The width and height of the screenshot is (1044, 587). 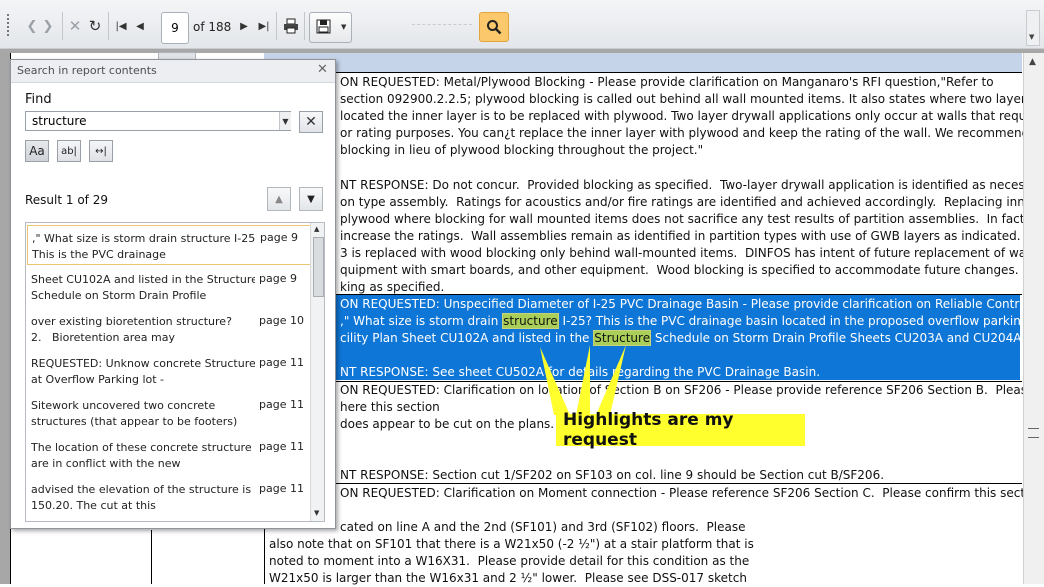 What do you see at coordinates (1033, 28) in the screenshot?
I see `toolbar-overflow-button: ▼` at bounding box center [1033, 28].